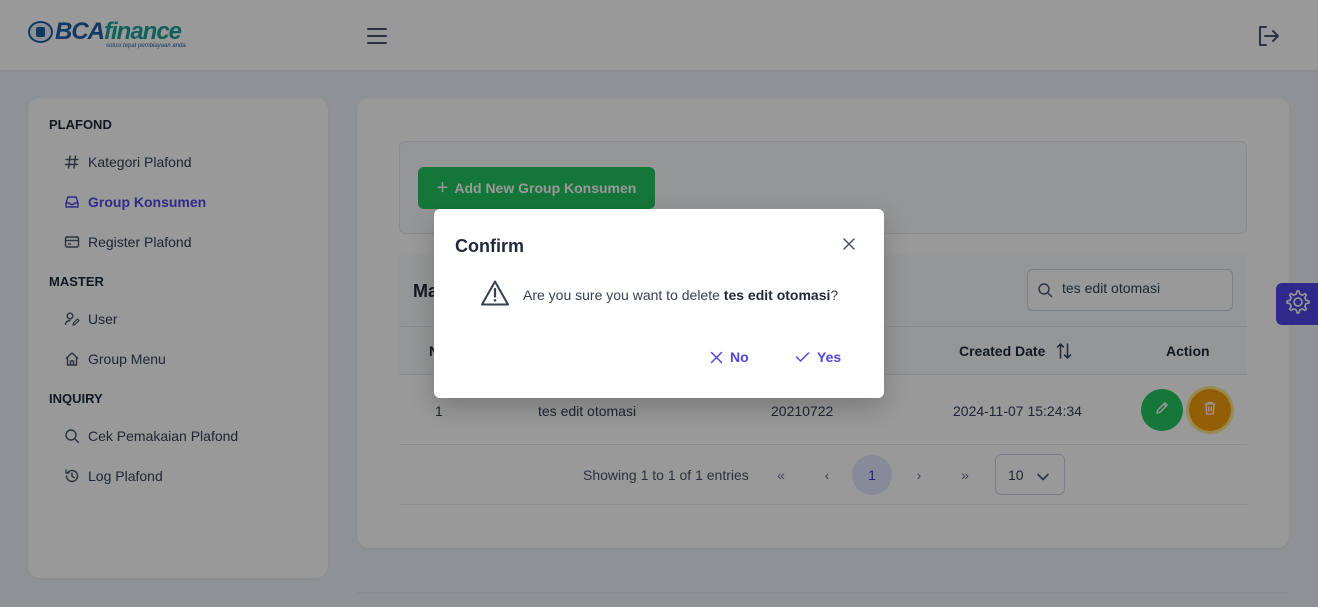 This screenshot has width=1318, height=607. I want to click on no-button-label: No, so click(739, 357).